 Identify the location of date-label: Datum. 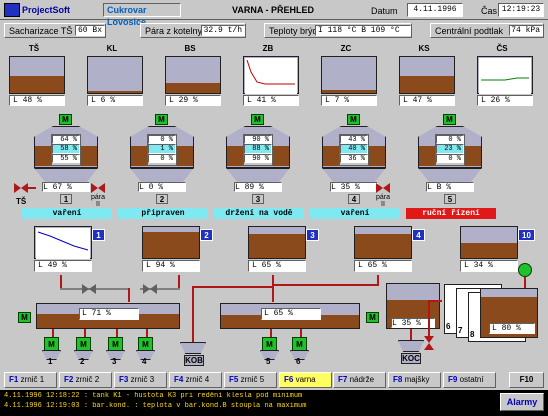
(384, 11).